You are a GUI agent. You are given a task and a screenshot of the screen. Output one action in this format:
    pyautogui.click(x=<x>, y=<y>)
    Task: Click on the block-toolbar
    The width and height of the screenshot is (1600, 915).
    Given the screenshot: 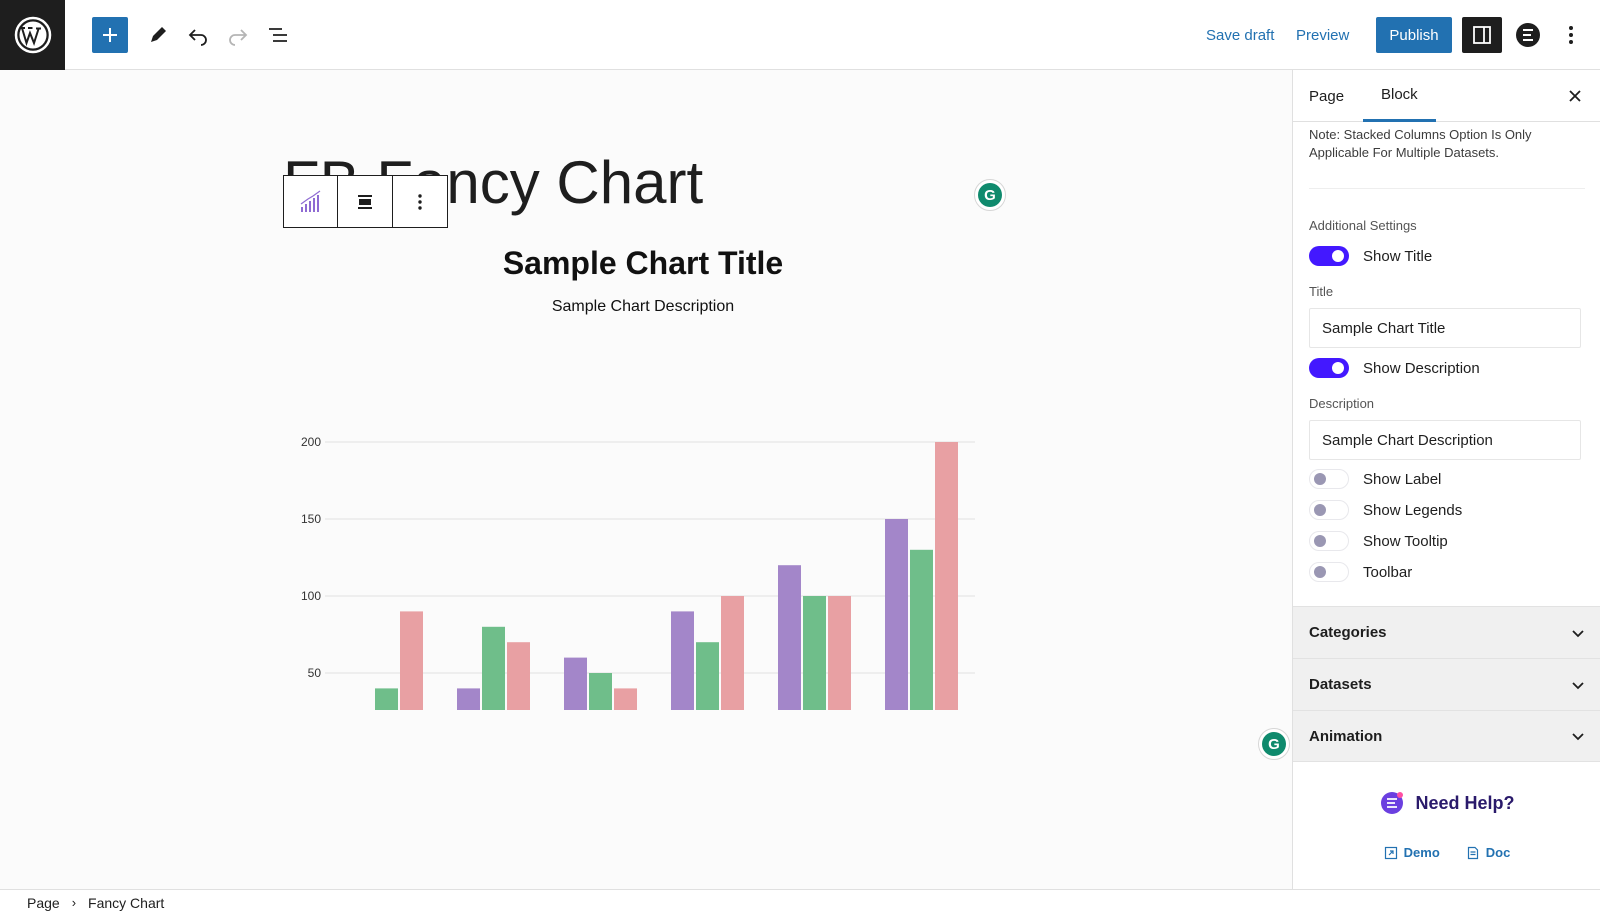 What is the action you would take?
    pyautogui.click(x=365, y=201)
    